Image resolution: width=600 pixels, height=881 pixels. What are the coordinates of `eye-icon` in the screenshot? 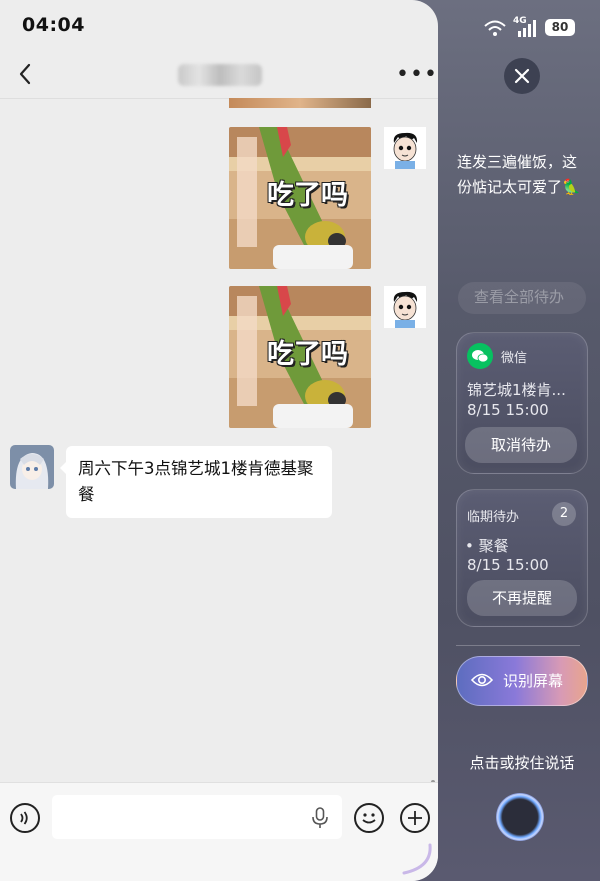 It's located at (482, 680).